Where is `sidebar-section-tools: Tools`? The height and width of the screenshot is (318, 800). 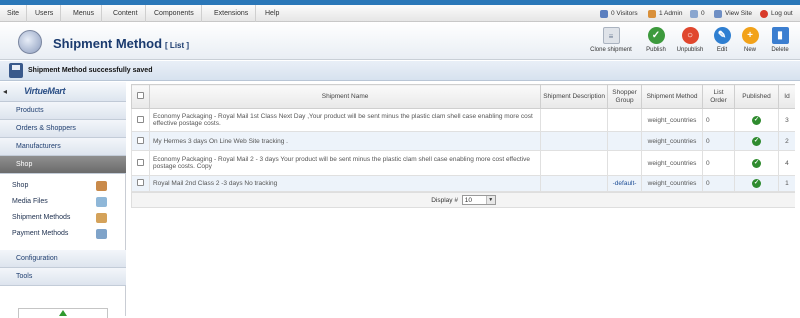
sidebar-section-tools: Tools is located at coordinates (63, 277).